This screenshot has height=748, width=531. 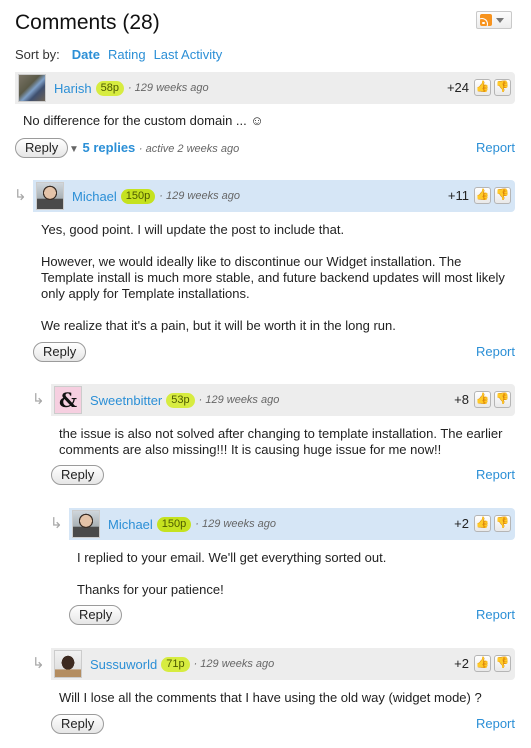 I want to click on vote-score: +11, so click(x=458, y=195).